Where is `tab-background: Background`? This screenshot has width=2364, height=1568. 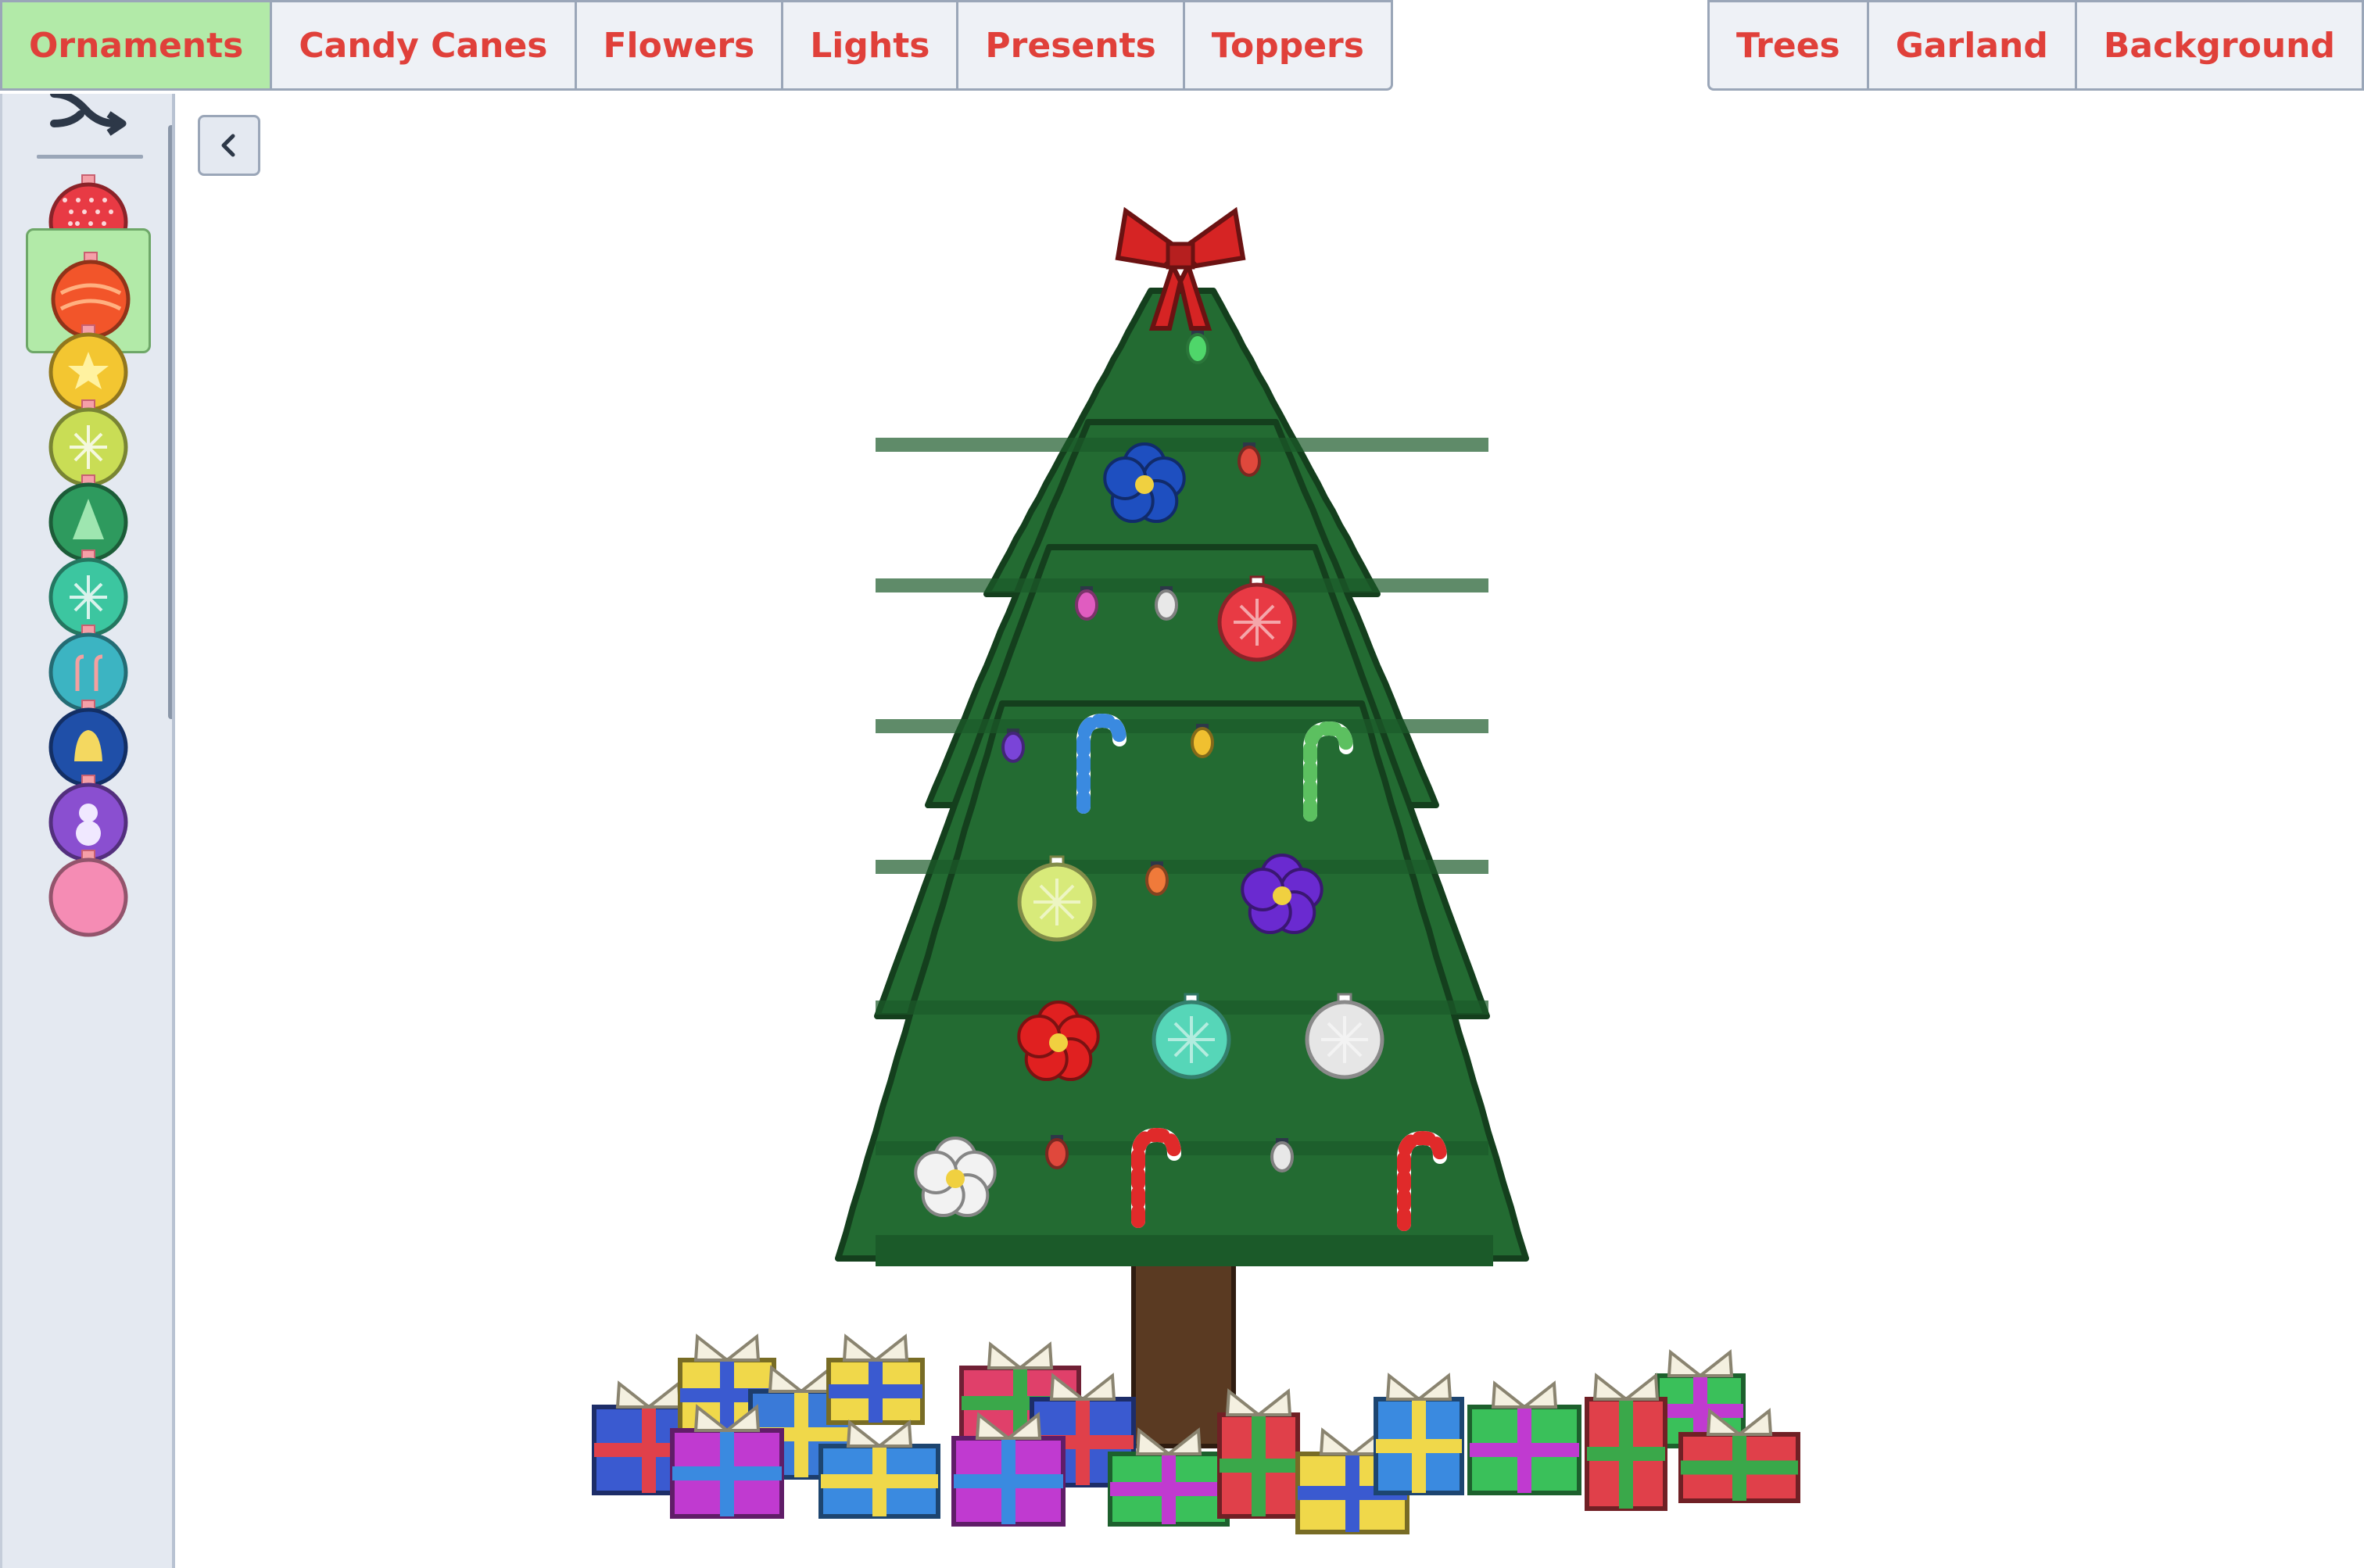 tab-background: Background is located at coordinates (2220, 45).